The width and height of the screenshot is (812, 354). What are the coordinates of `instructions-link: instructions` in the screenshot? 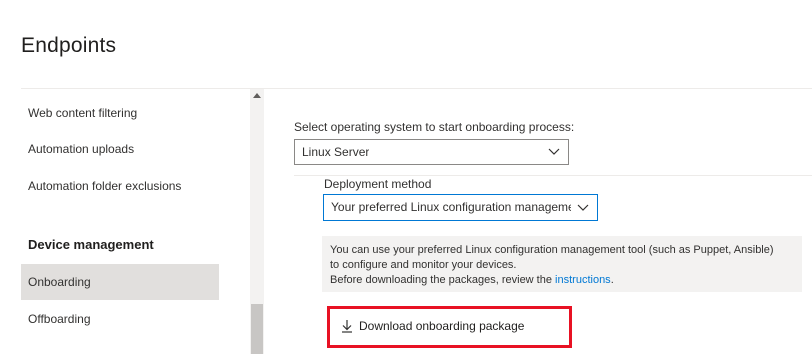 It's located at (583, 280).